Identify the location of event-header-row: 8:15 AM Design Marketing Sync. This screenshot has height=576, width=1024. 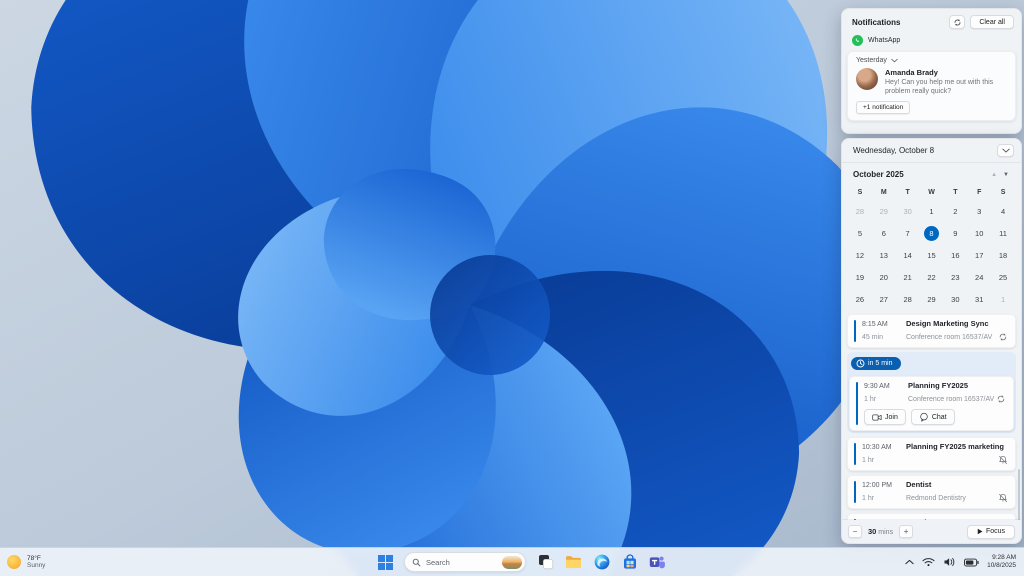
(935, 323).